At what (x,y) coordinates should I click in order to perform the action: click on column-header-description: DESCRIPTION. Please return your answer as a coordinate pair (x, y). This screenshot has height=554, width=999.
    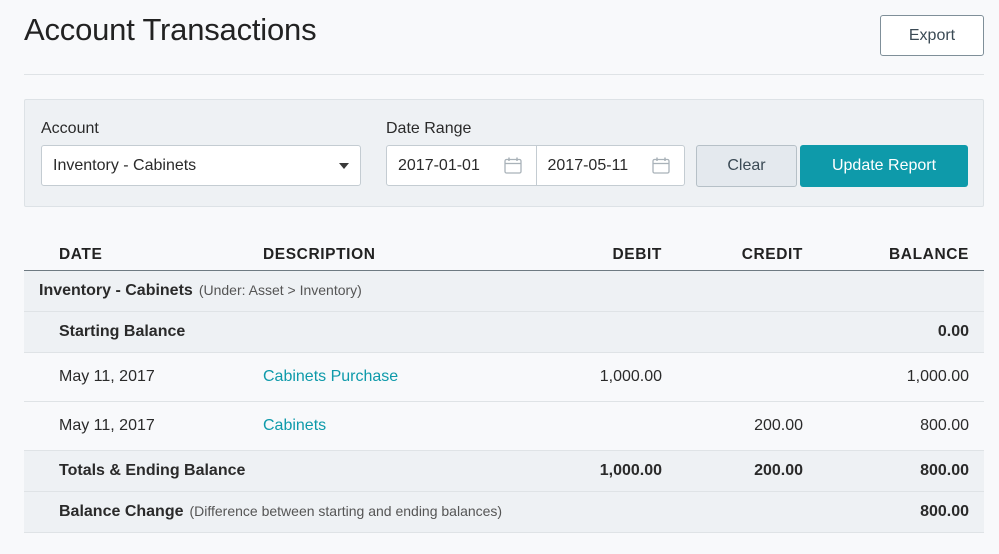
    Looking at the image, I should click on (319, 254).